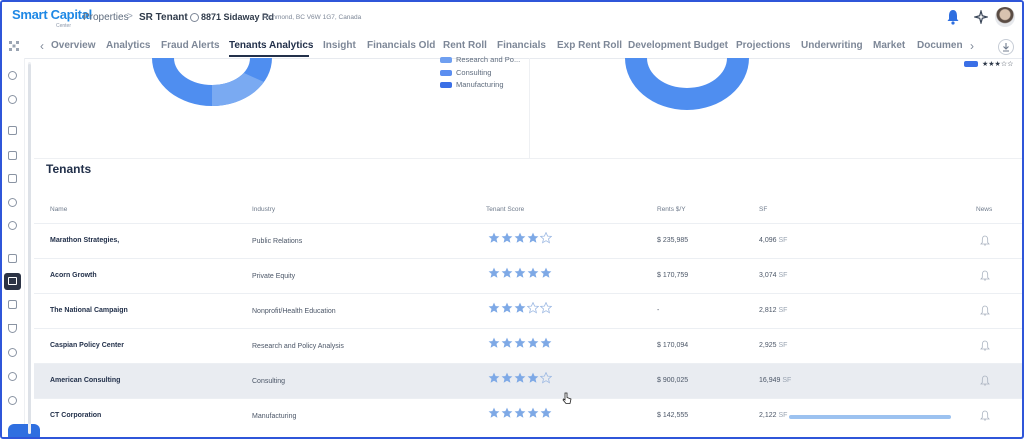 Image resolution: width=1024 pixels, height=439 pixels. What do you see at coordinates (163, 17) in the screenshot?
I see `breadcrumb-current: SR Tenant` at bounding box center [163, 17].